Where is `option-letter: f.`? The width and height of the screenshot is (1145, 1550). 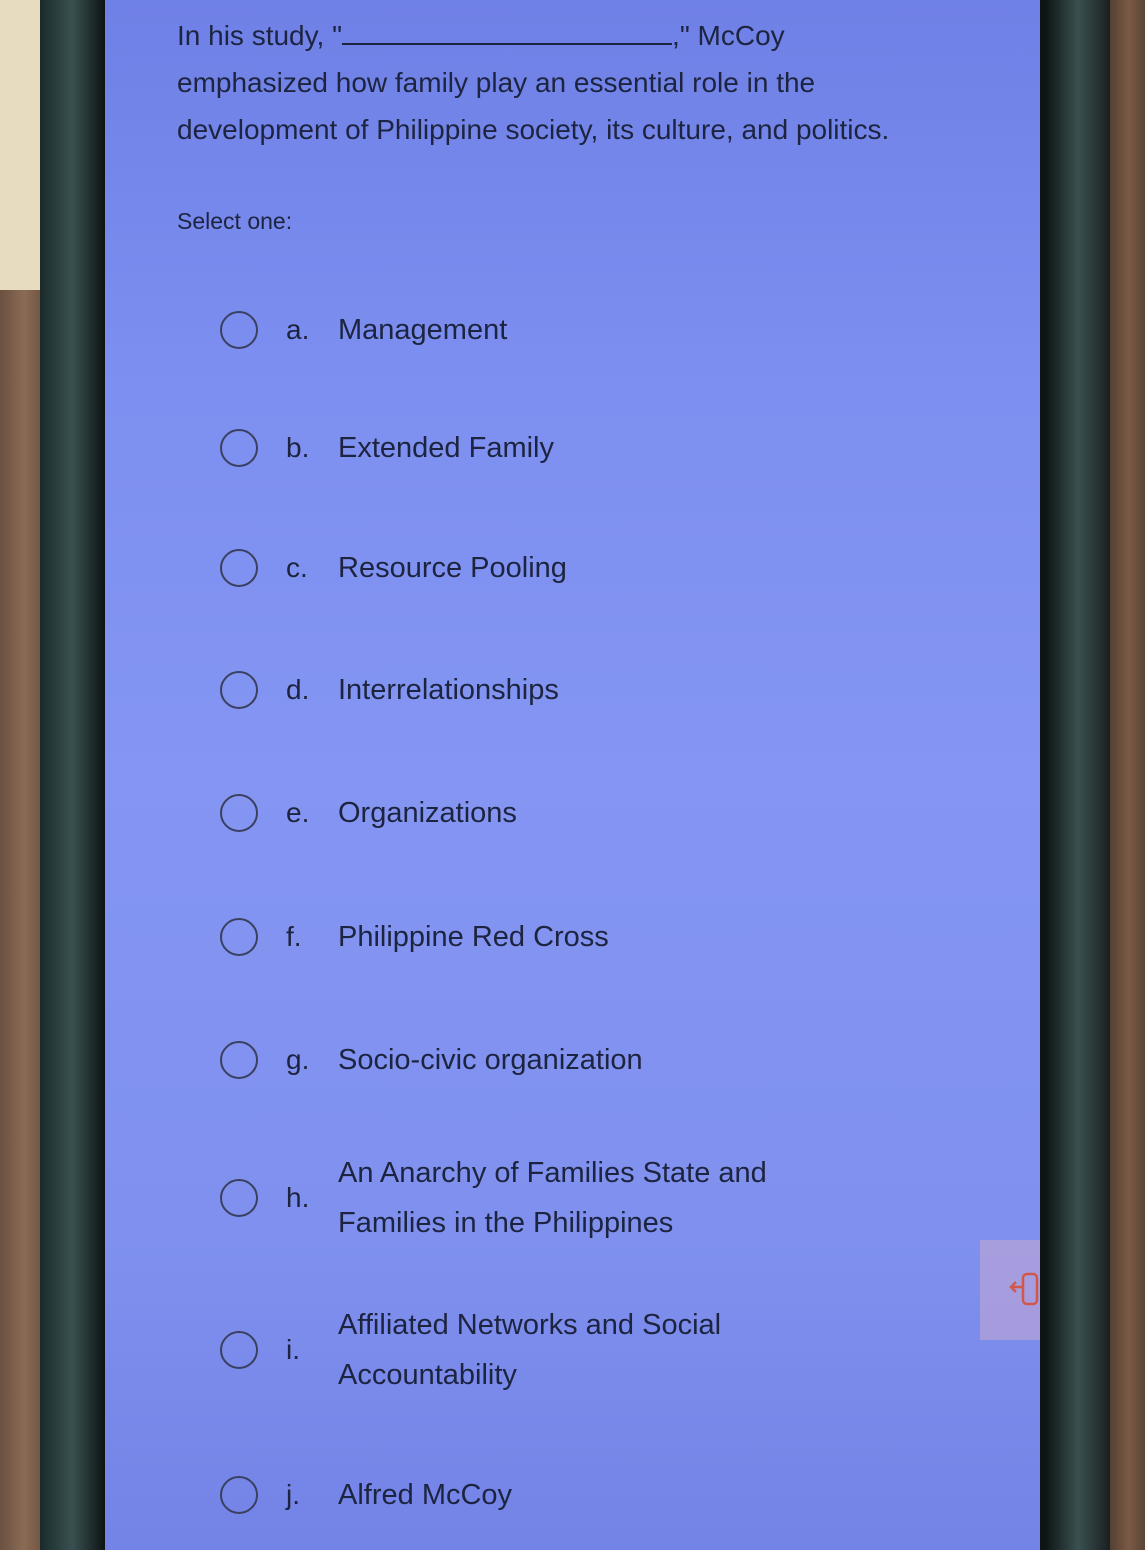 option-letter: f. is located at coordinates (294, 936).